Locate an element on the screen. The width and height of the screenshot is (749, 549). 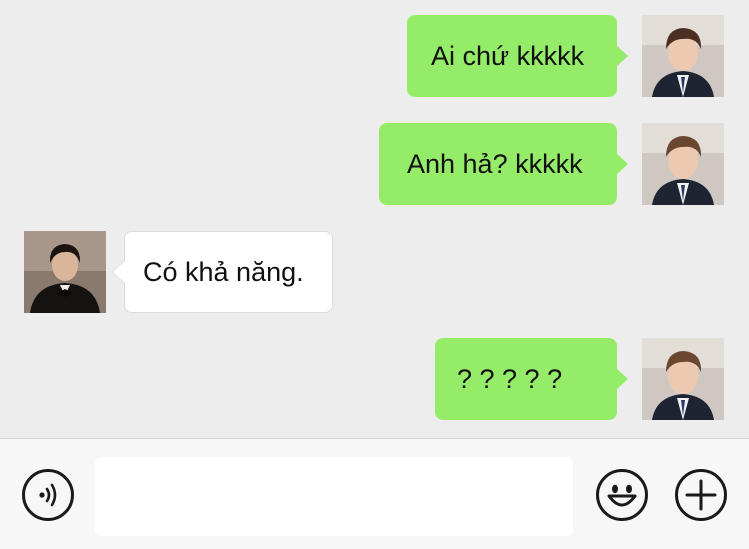
message-bubble-outgoing: Anh hả? kkkkk is located at coordinates (503, 164).